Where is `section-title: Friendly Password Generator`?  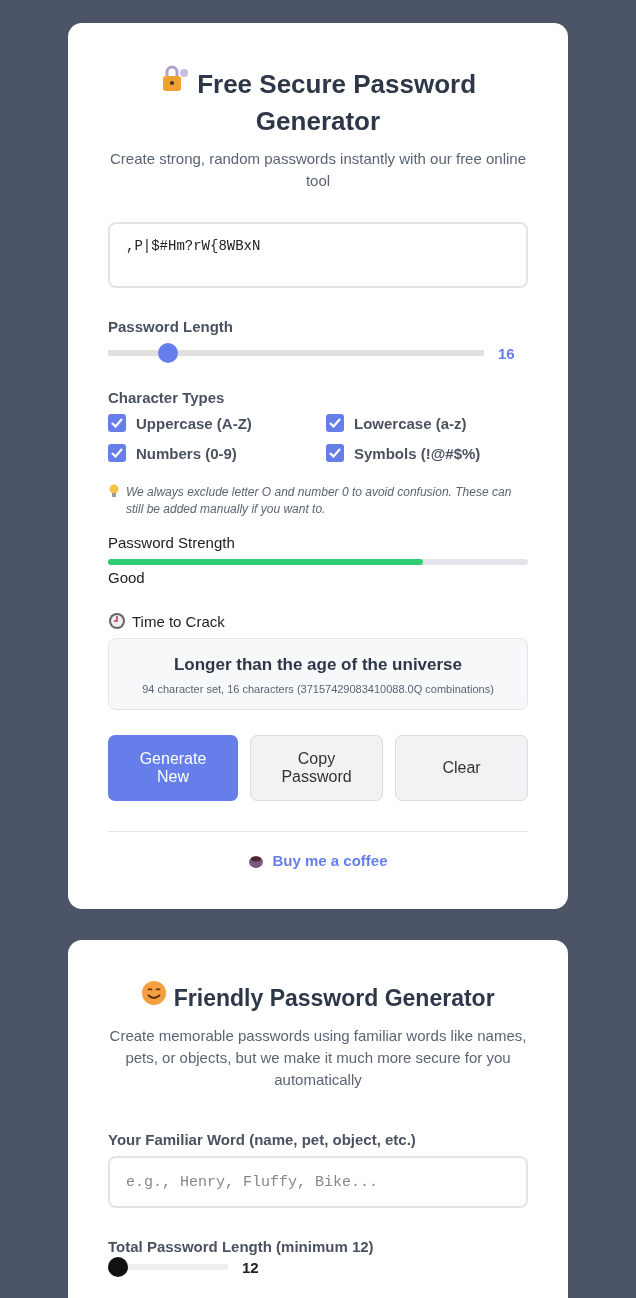 section-title: Friendly Password Generator is located at coordinates (318, 998).